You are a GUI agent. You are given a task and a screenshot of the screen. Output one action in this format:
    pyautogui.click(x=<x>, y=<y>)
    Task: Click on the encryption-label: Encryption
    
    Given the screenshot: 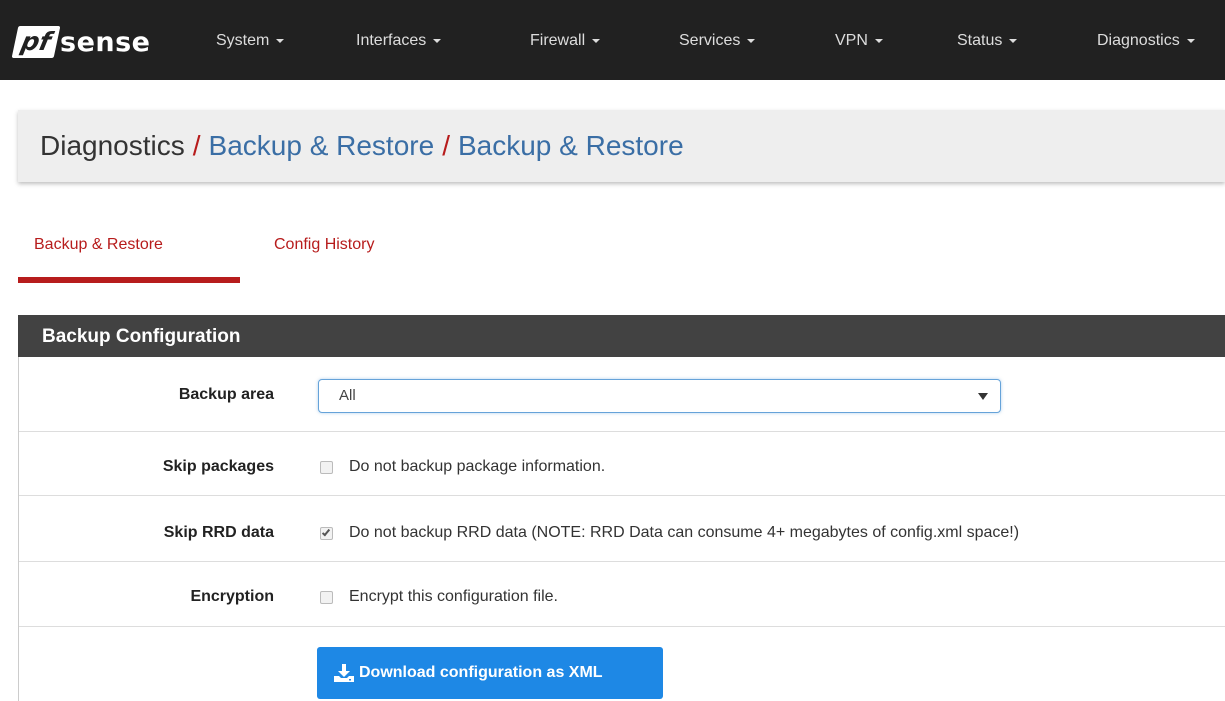 What is the action you would take?
    pyautogui.click(x=232, y=596)
    